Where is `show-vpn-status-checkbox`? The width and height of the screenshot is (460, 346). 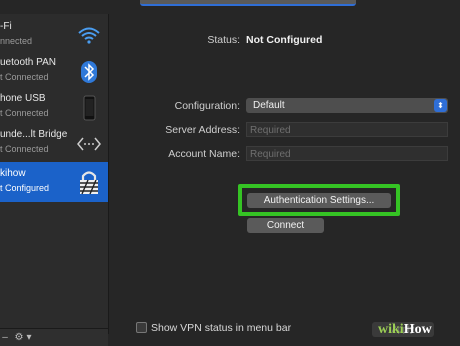
show-vpn-status-checkbox is located at coordinates (141, 327).